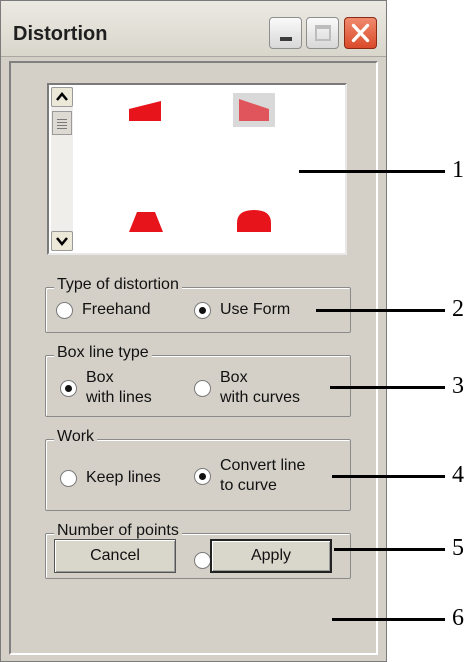 The image size is (469, 662). Describe the element at coordinates (260, 387) in the screenshot. I see `radio-box-with-curves-label: Box with curves` at that location.